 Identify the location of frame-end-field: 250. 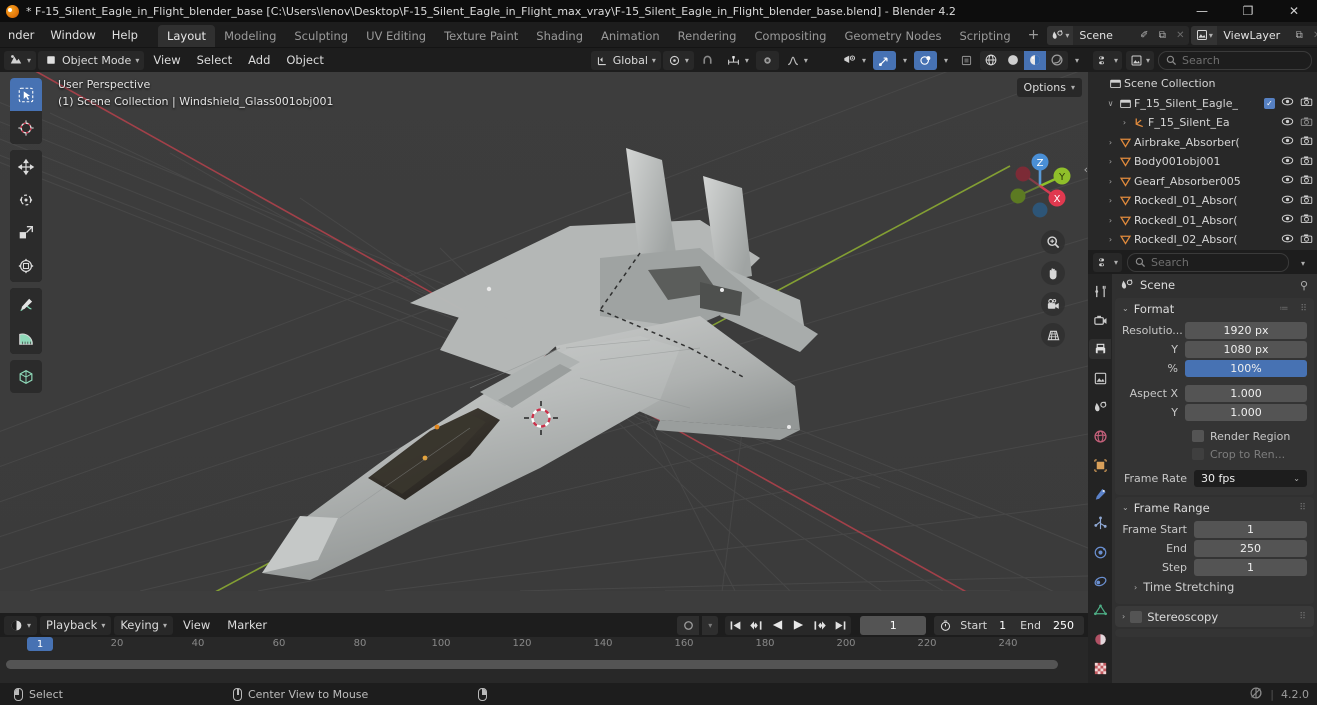
(1250, 548).